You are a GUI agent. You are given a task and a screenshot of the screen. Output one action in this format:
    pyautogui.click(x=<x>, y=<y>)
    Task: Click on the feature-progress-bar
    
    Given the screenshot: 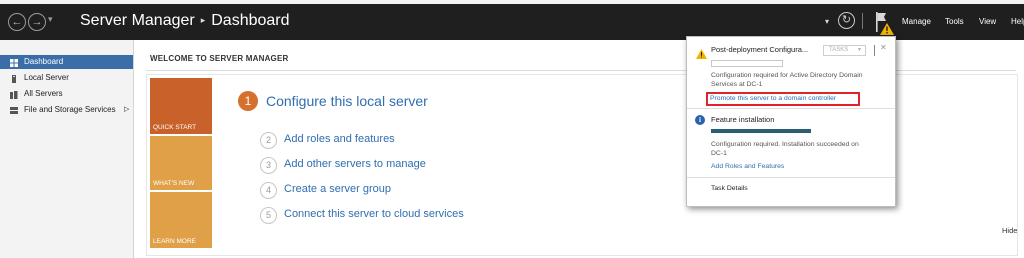 What is the action you would take?
    pyautogui.click(x=761, y=131)
    